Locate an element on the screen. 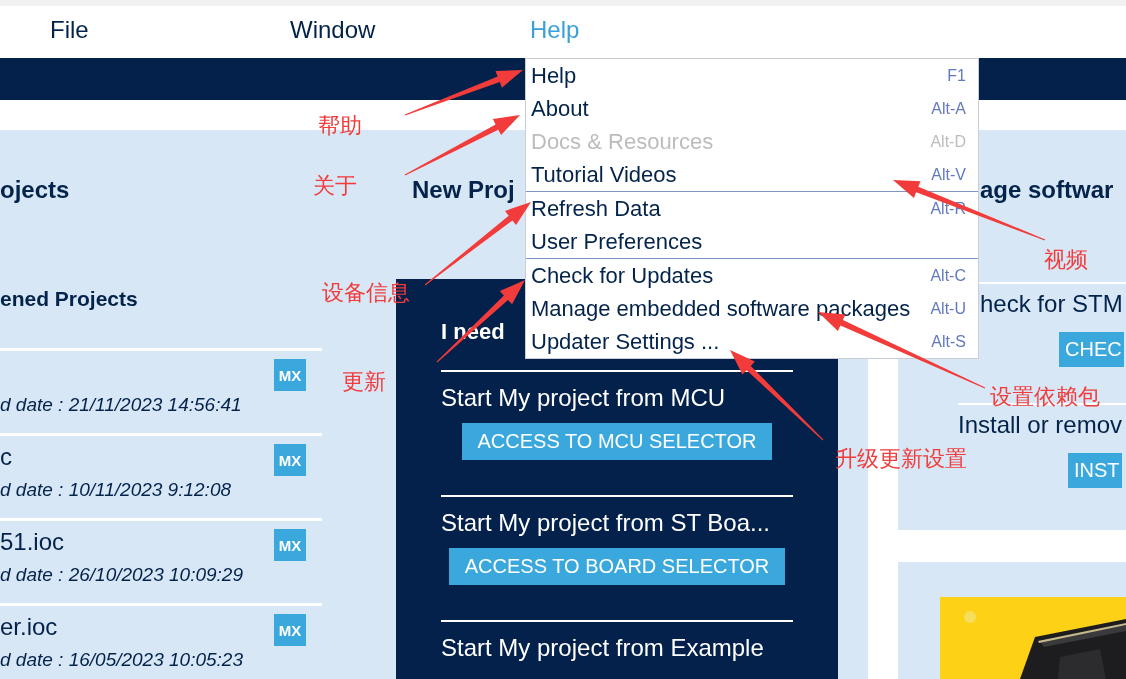  project-name: c is located at coordinates (6, 457).